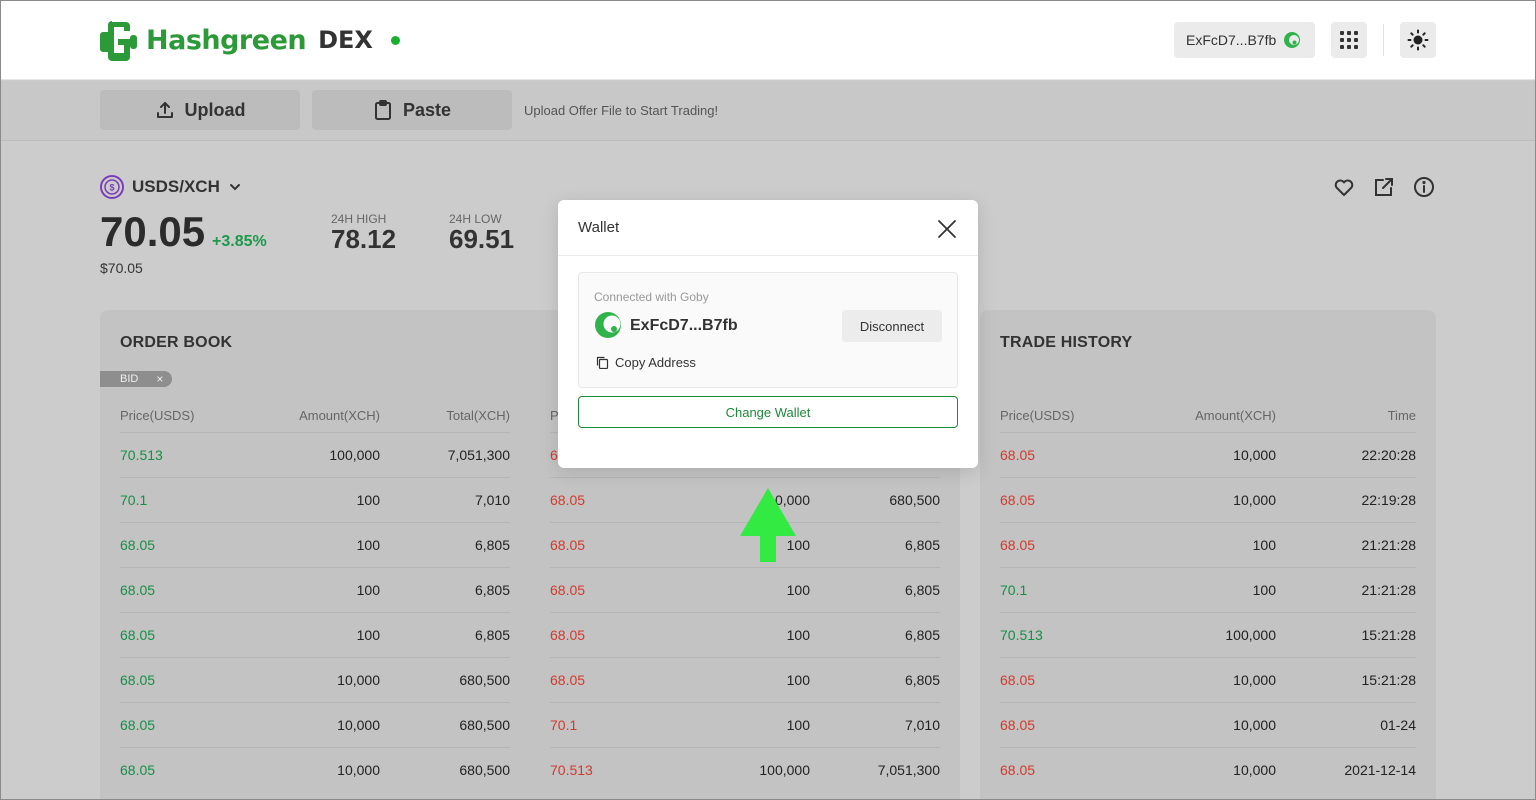 The height and width of the screenshot is (800, 1536). I want to click on brand-product: DEX, so click(345, 40).